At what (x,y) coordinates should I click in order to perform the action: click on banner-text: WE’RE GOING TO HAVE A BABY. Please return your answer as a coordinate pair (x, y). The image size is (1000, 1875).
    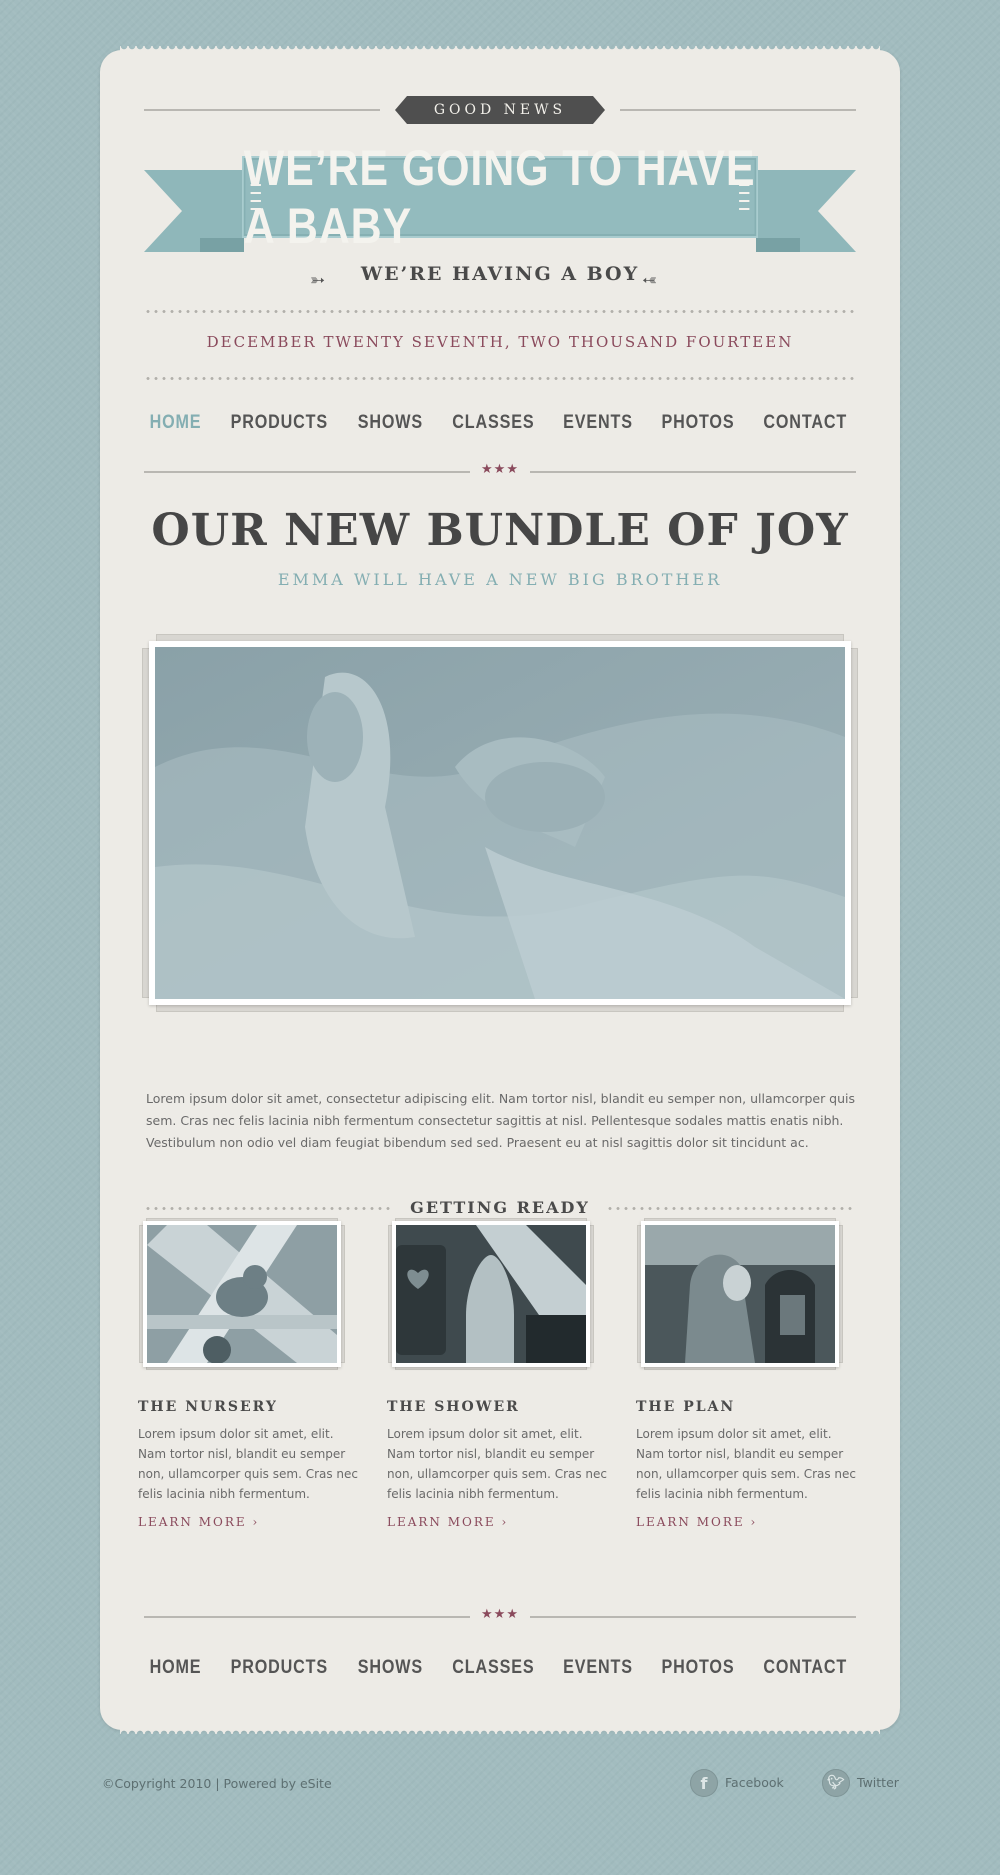
    Looking at the image, I should click on (499, 197).